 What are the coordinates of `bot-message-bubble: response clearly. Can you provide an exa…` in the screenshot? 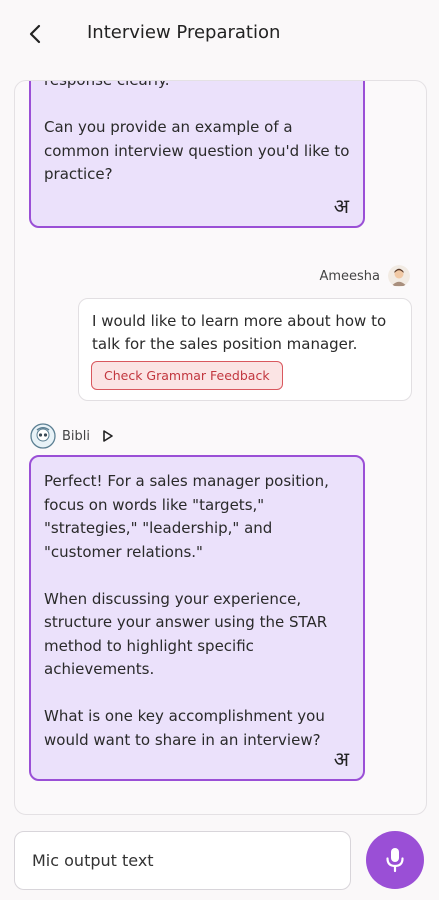 It's located at (197, 154).